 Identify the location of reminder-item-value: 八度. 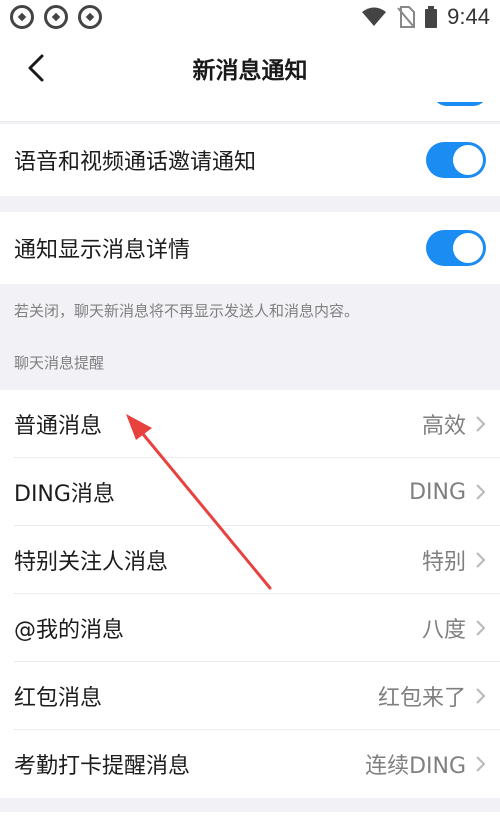
(443, 630).